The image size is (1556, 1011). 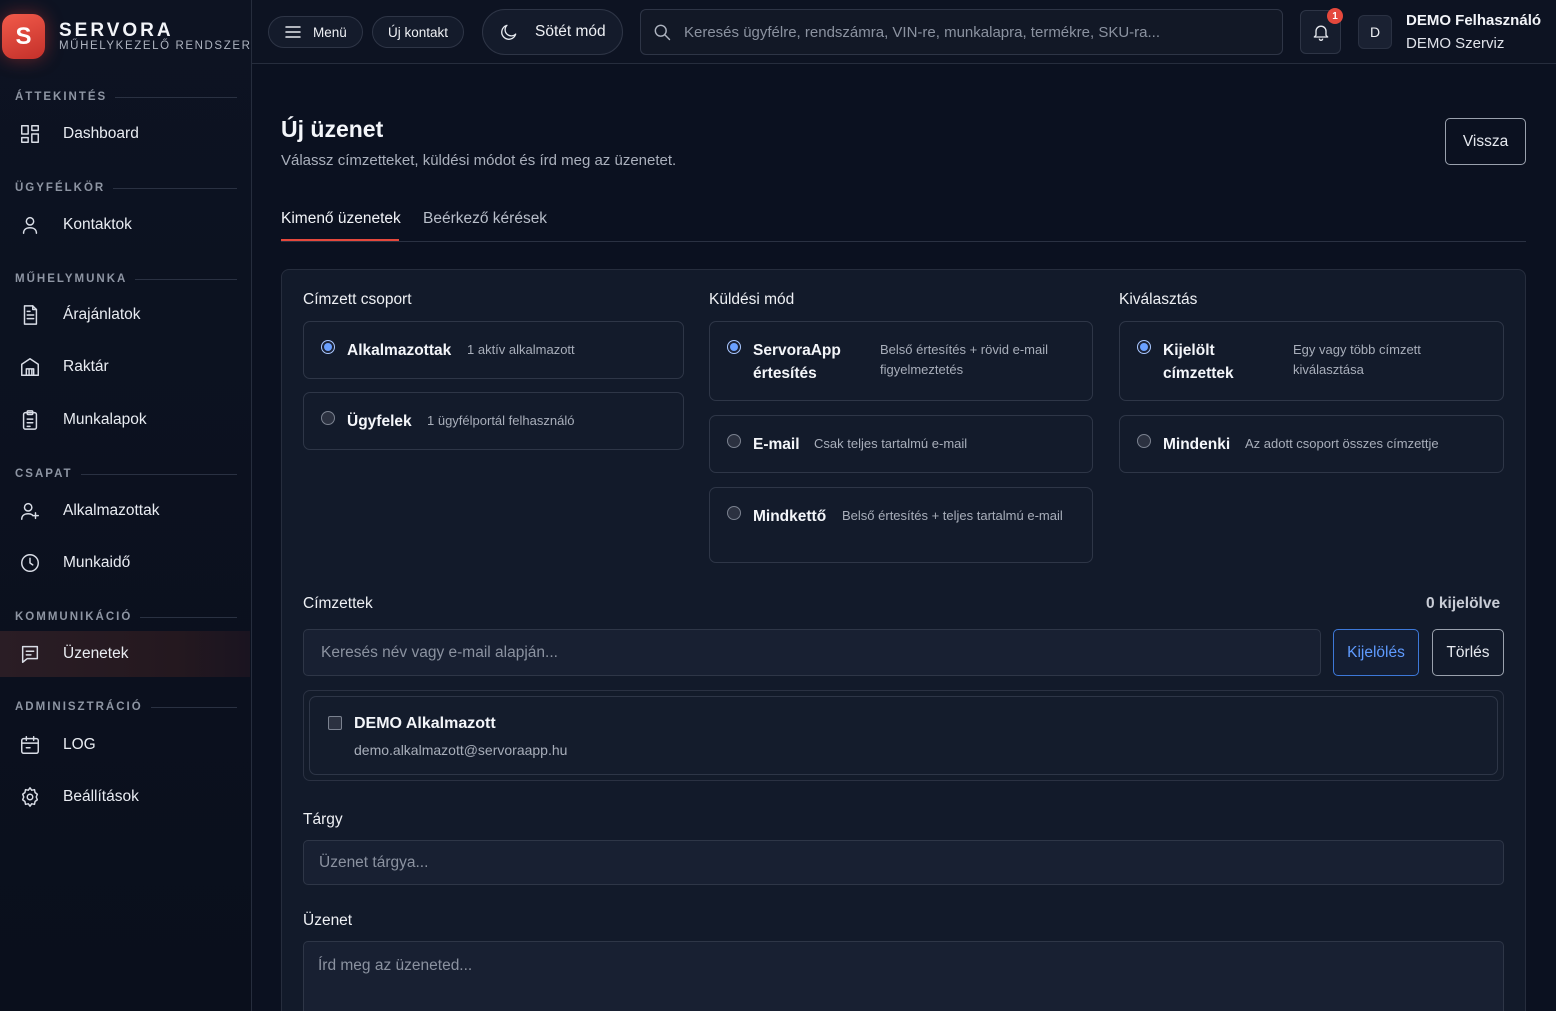 What do you see at coordinates (125, 134) in the screenshot?
I see `sidebar-item-dashboard: Dashboard` at bounding box center [125, 134].